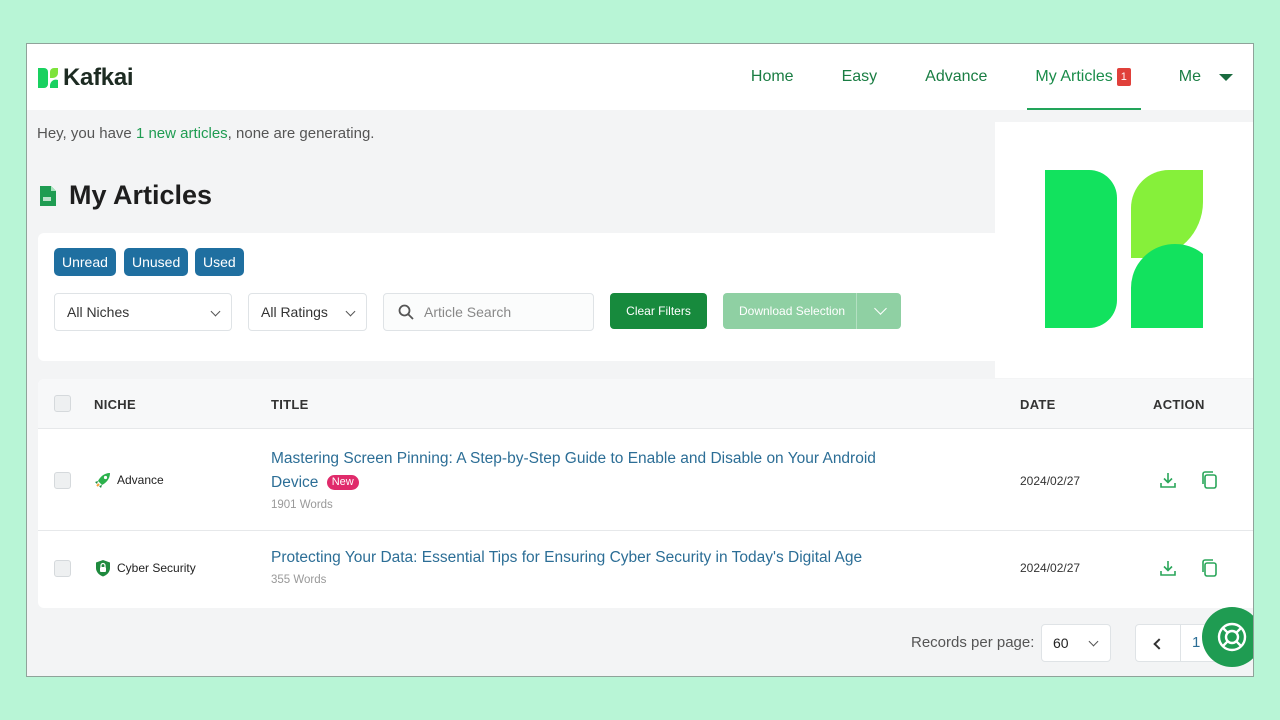 The image size is (1280, 720). Describe the element at coordinates (103, 568) in the screenshot. I see `shield-icon` at that location.